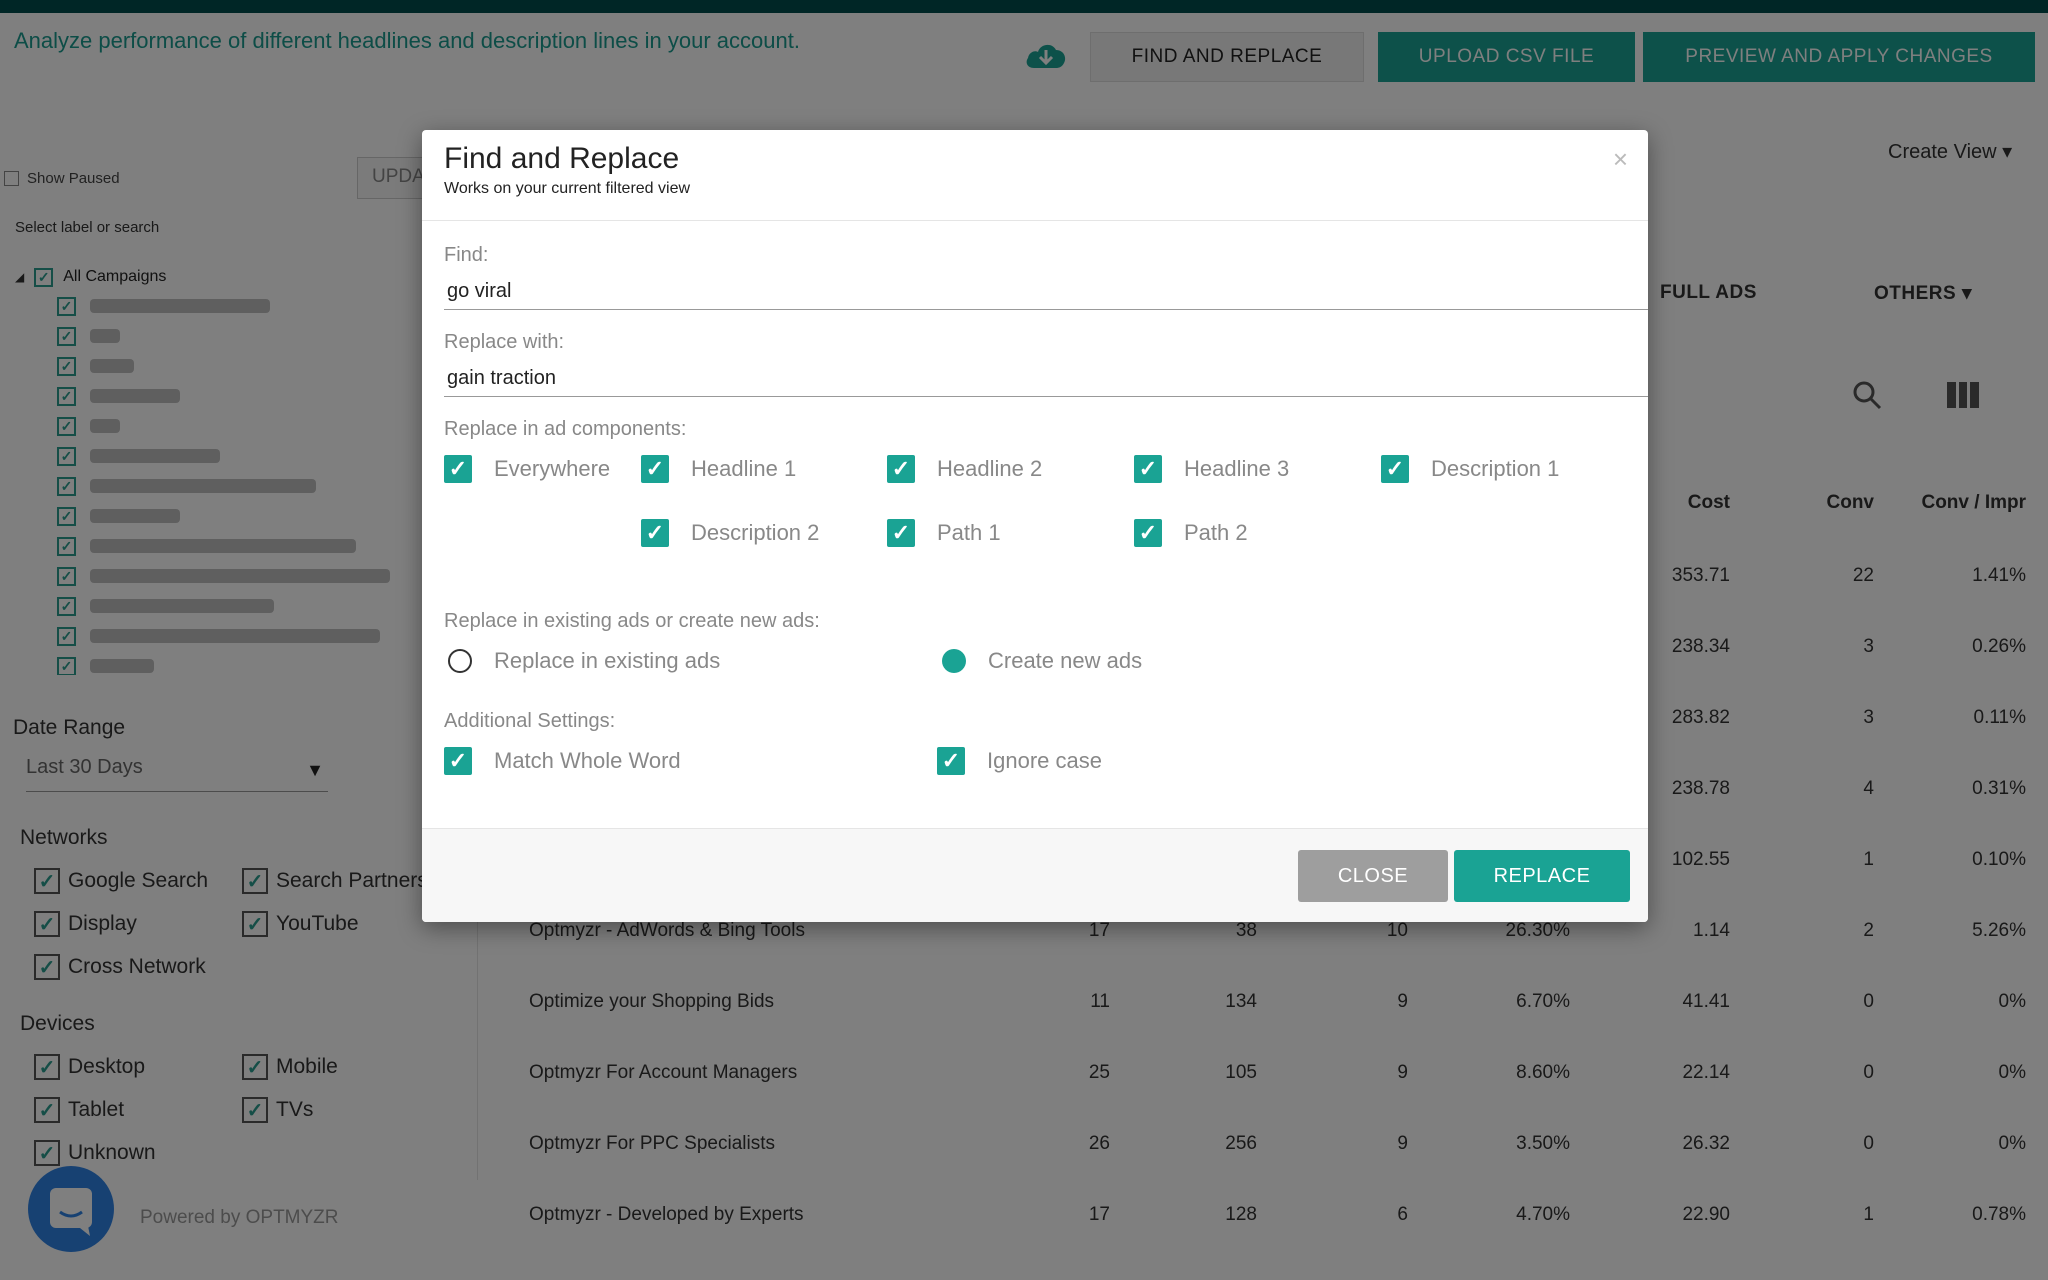  What do you see at coordinates (954, 661) in the screenshot?
I see `radio-selected` at bounding box center [954, 661].